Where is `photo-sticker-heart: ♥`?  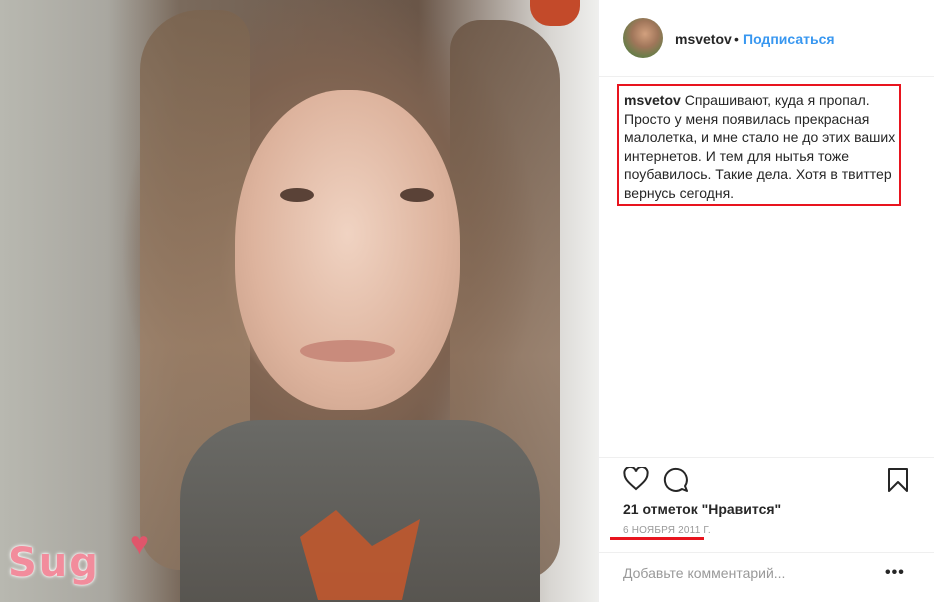 photo-sticker-heart: ♥ is located at coordinates (139, 543).